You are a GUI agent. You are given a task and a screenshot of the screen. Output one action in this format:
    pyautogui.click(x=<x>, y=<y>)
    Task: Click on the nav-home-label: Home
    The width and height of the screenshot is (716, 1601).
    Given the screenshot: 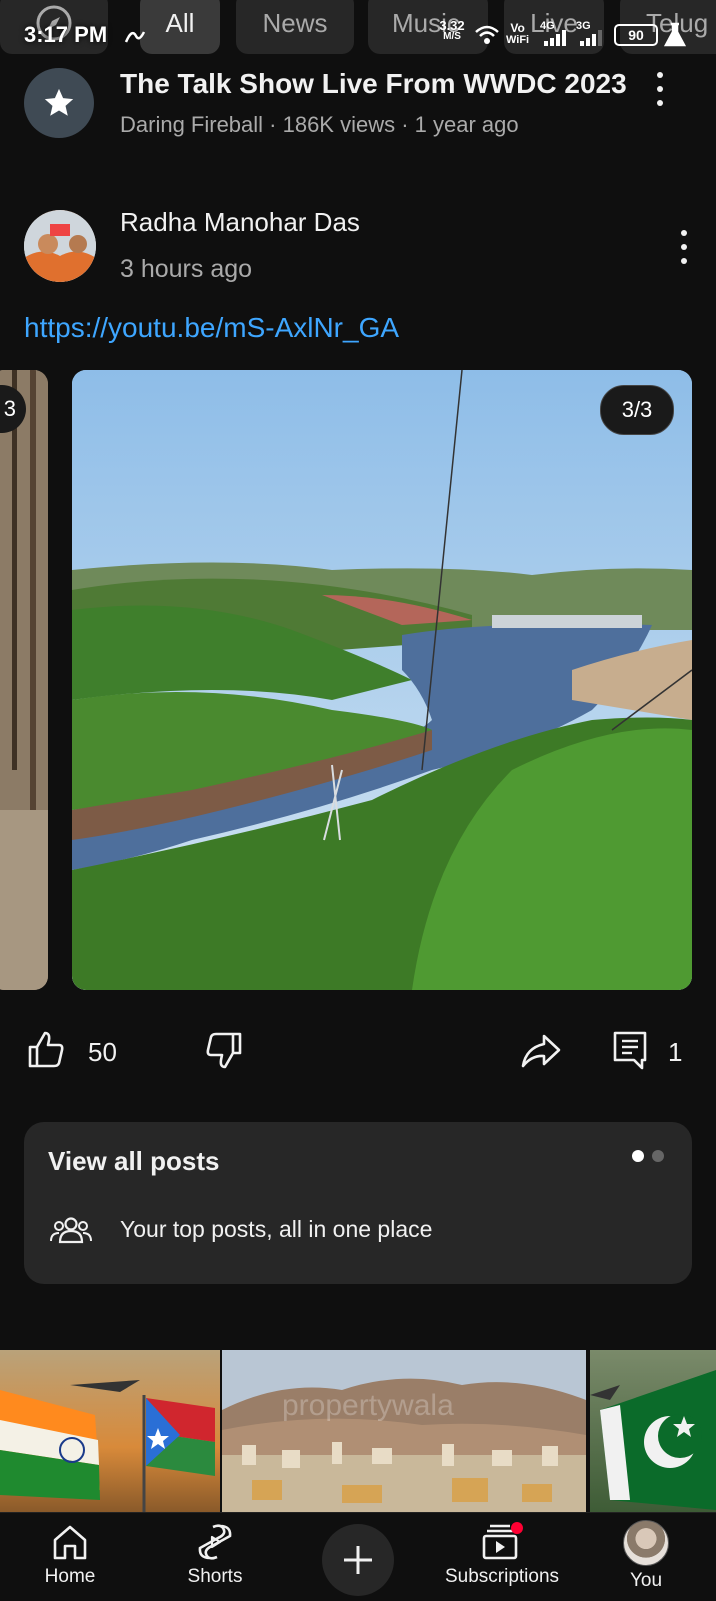 What is the action you would take?
    pyautogui.click(x=70, y=1576)
    